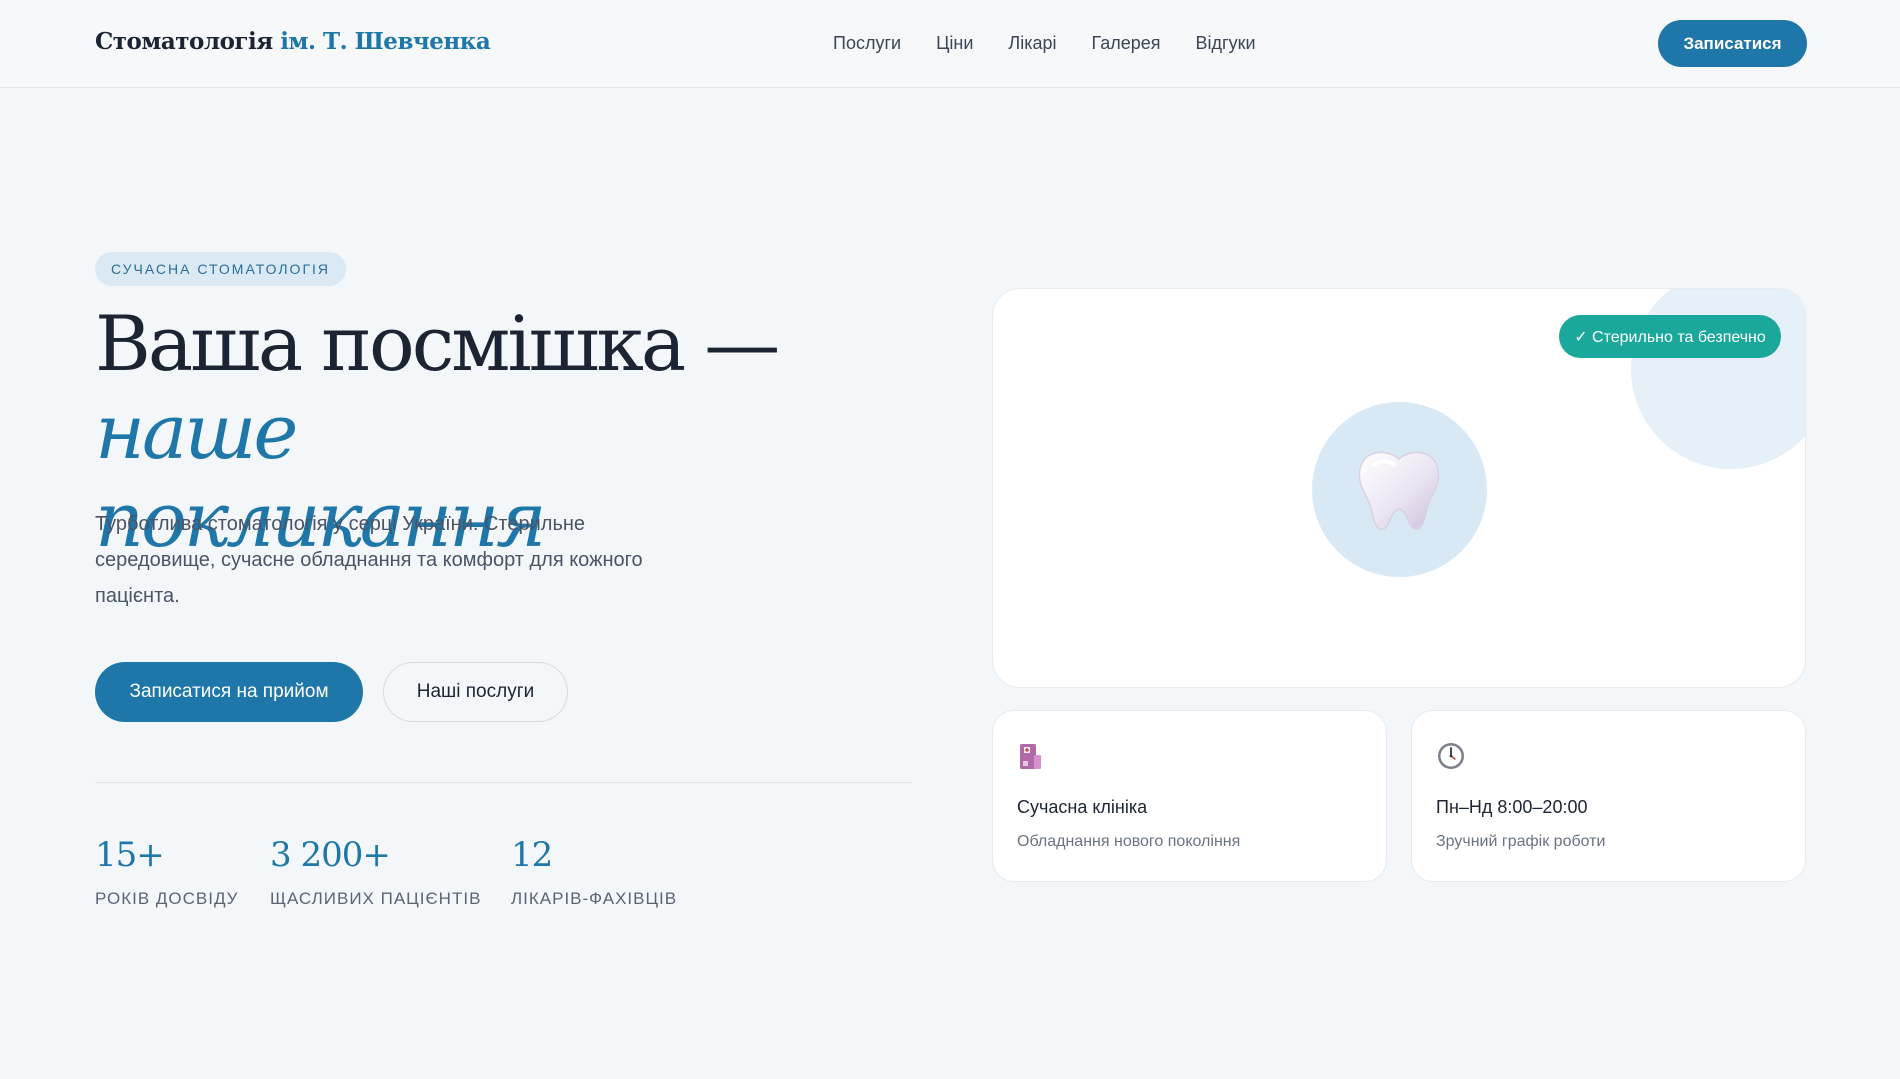 This screenshot has width=1900, height=1079. I want to click on nav-link-reviews: Відгуки, so click(1226, 43).